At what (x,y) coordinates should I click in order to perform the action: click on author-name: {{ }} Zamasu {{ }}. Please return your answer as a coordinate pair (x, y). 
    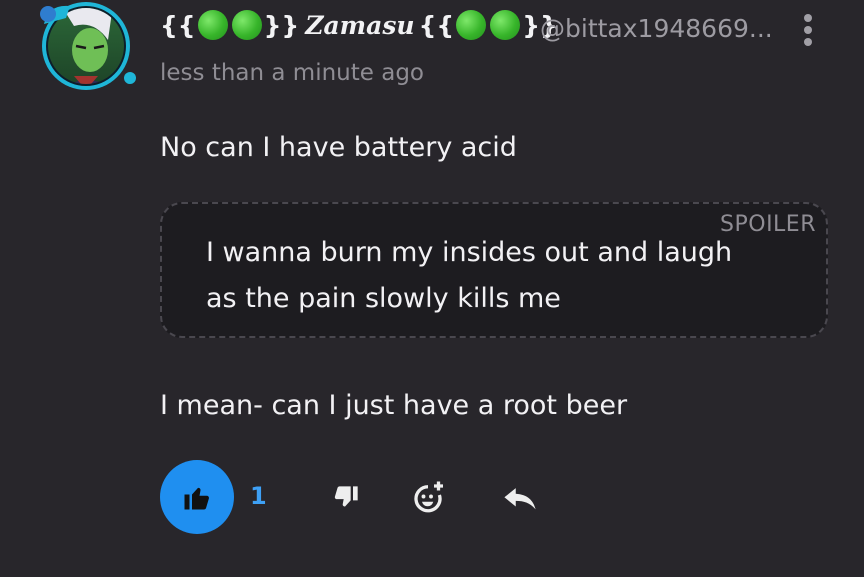
    Looking at the image, I should click on (359, 25).